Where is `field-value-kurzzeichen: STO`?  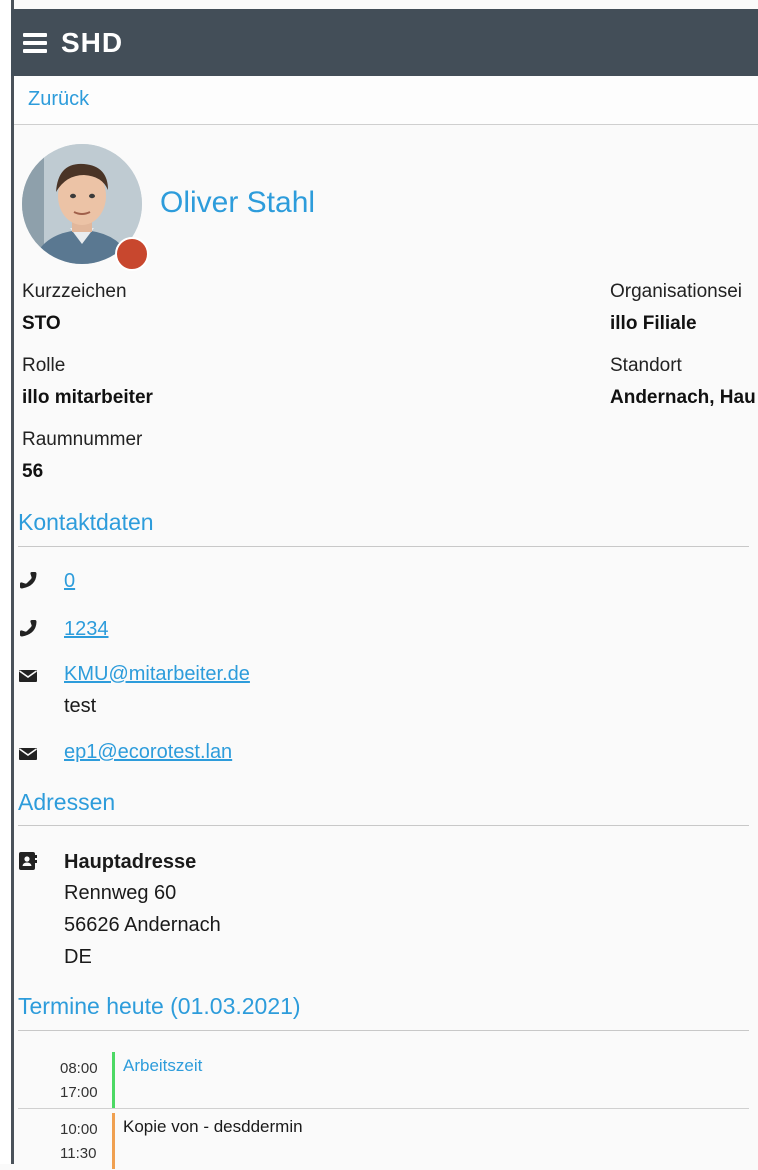
field-value-kurzzeichen: STO is located at coordinates (41, 323).